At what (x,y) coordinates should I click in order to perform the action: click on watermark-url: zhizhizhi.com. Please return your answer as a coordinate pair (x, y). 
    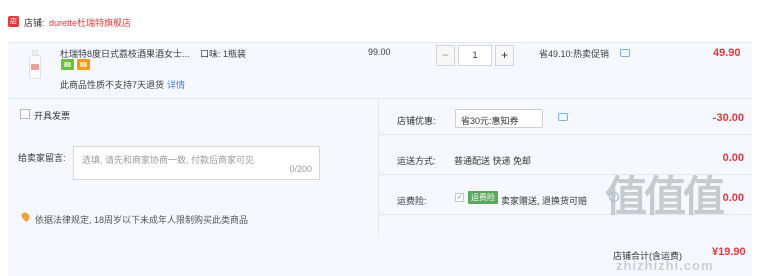
    Looking at the image, I should click on (665, 265).